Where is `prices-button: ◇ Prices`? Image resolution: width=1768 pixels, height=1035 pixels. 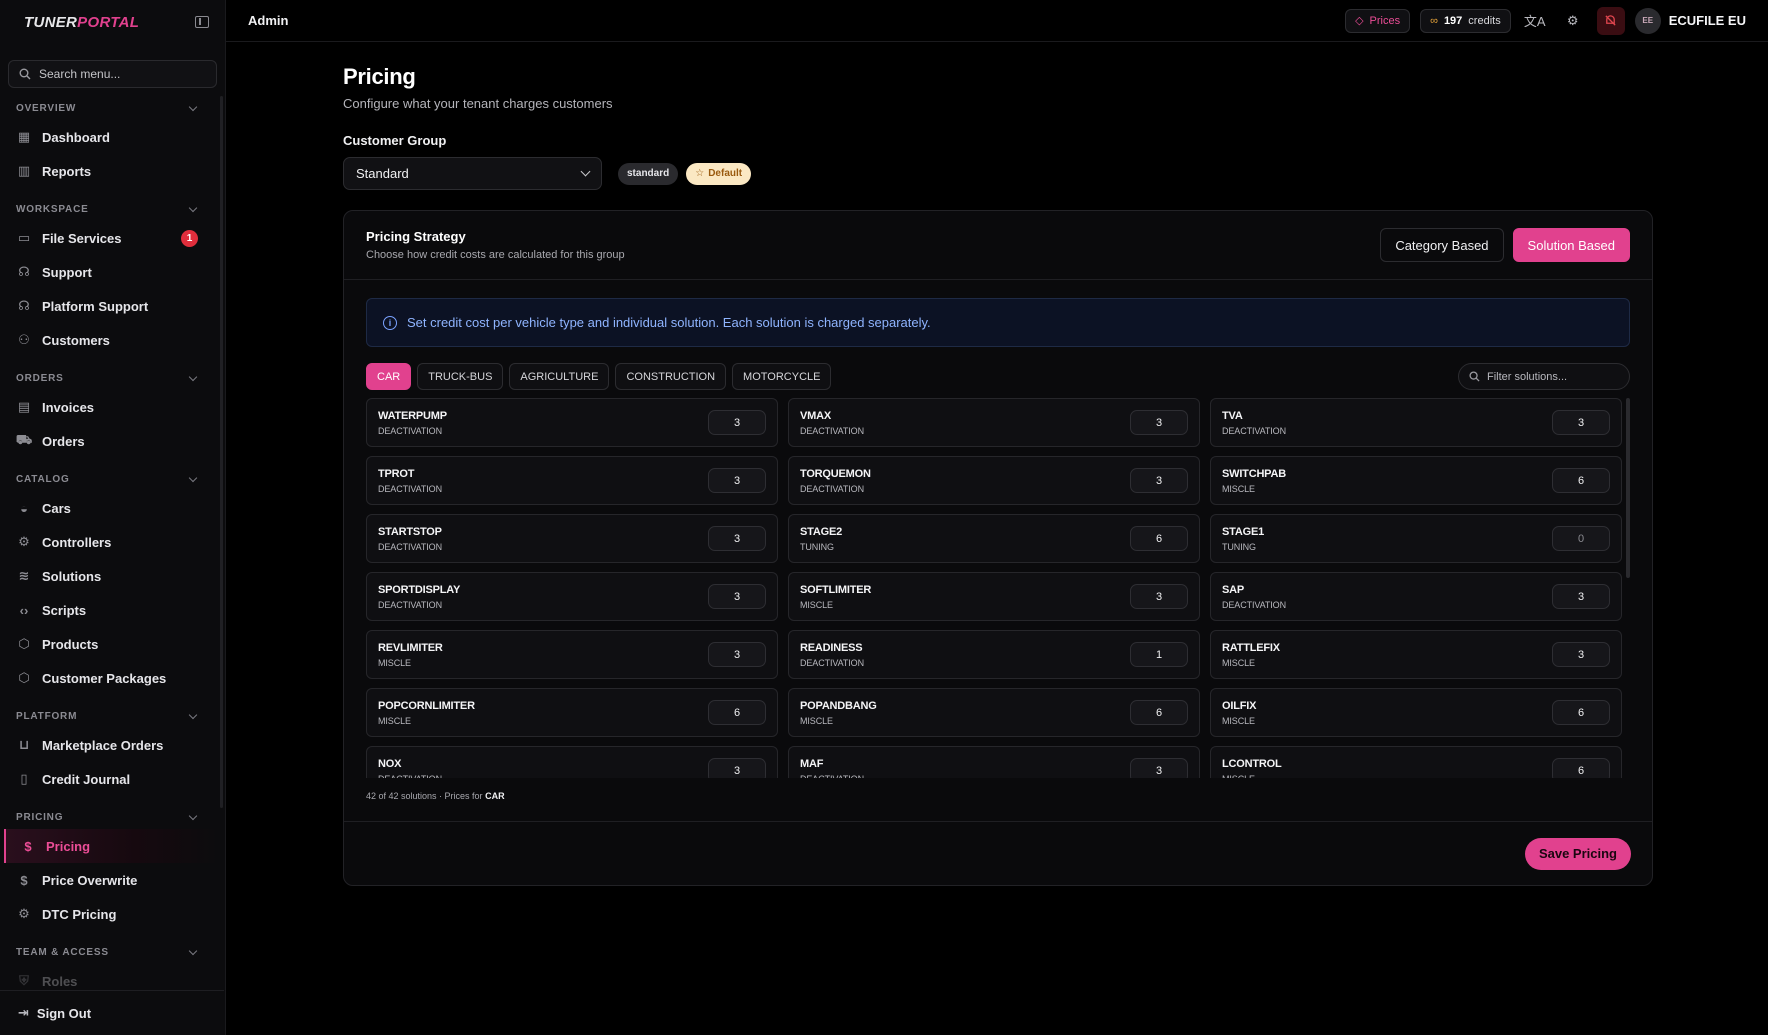 prices-button: ◇ Prices is located at coordinates (1378, 20).